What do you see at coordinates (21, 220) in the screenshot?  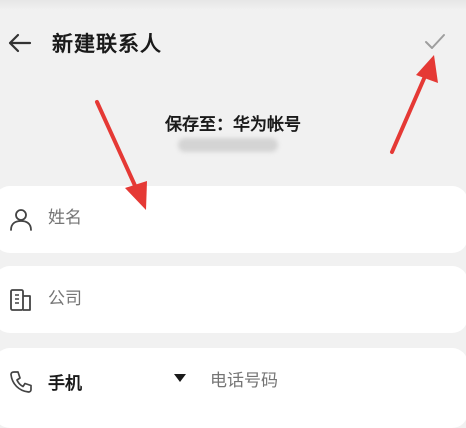 I see `person-icon` at bounding box center [21, 220].